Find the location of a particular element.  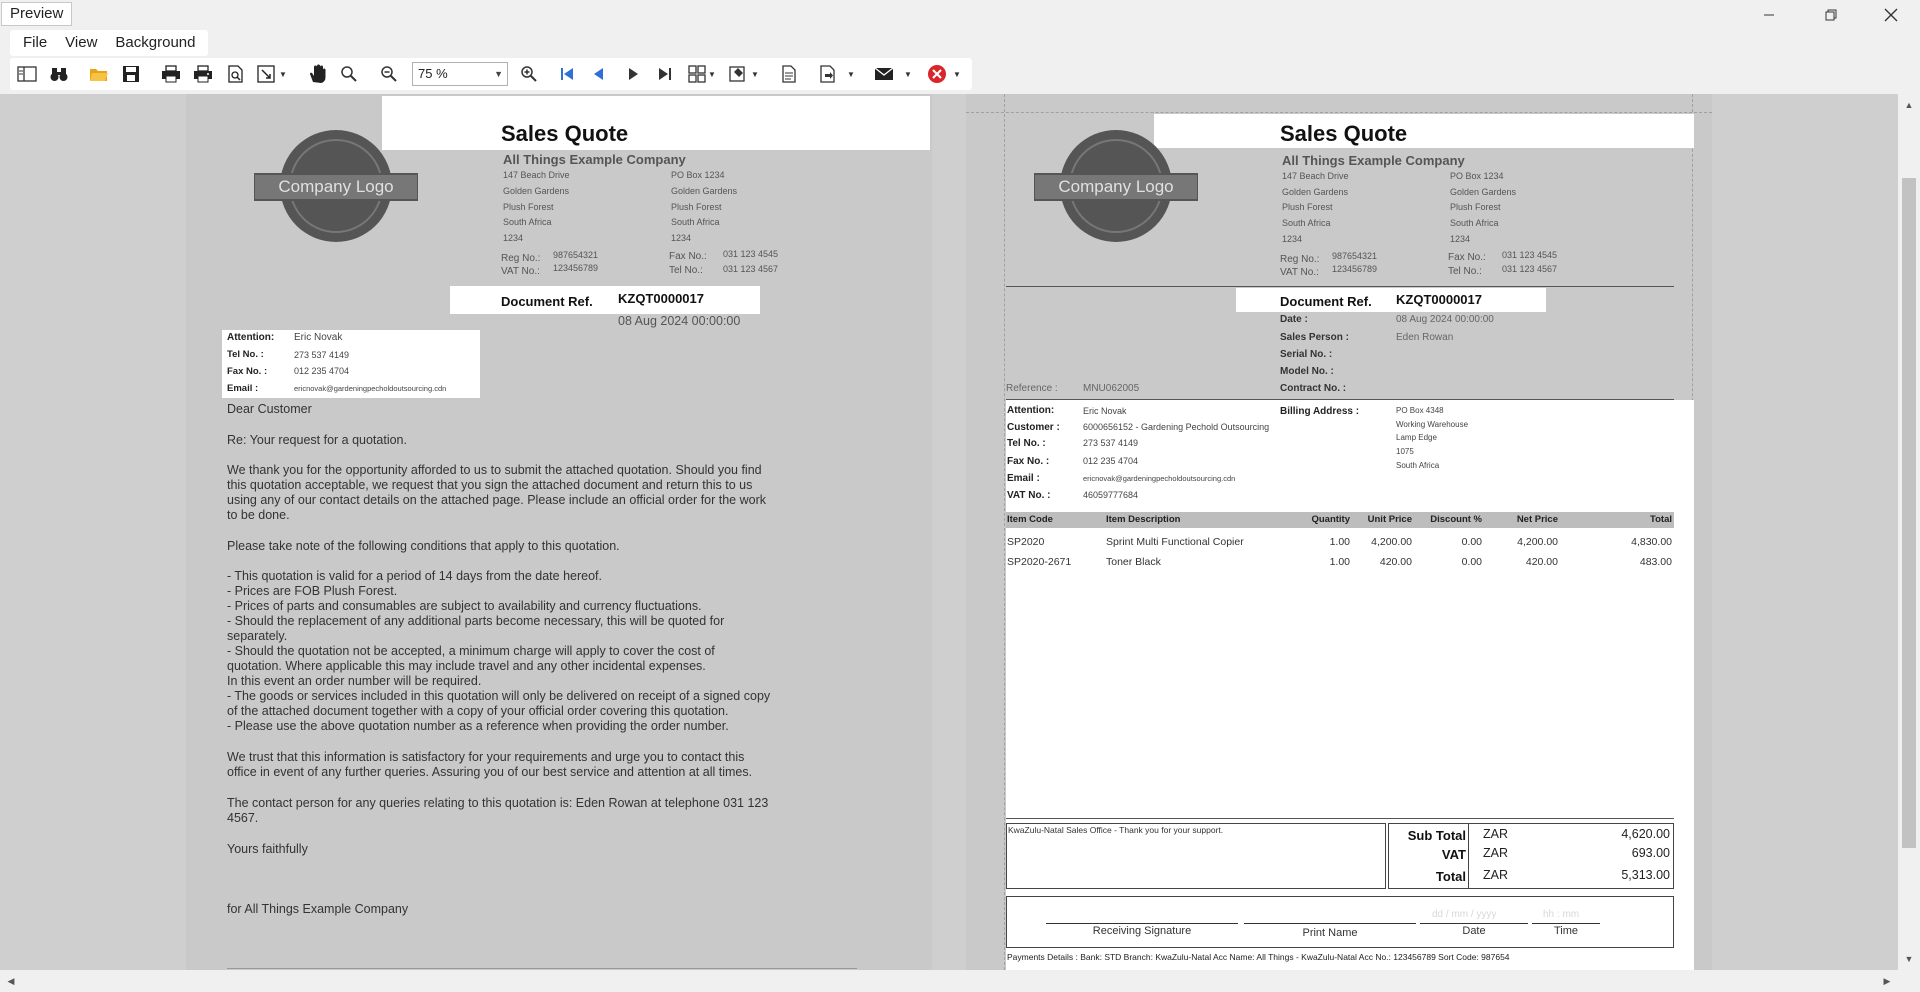

time-placeholder: hh : mm is located at coordinates (1561, 914).